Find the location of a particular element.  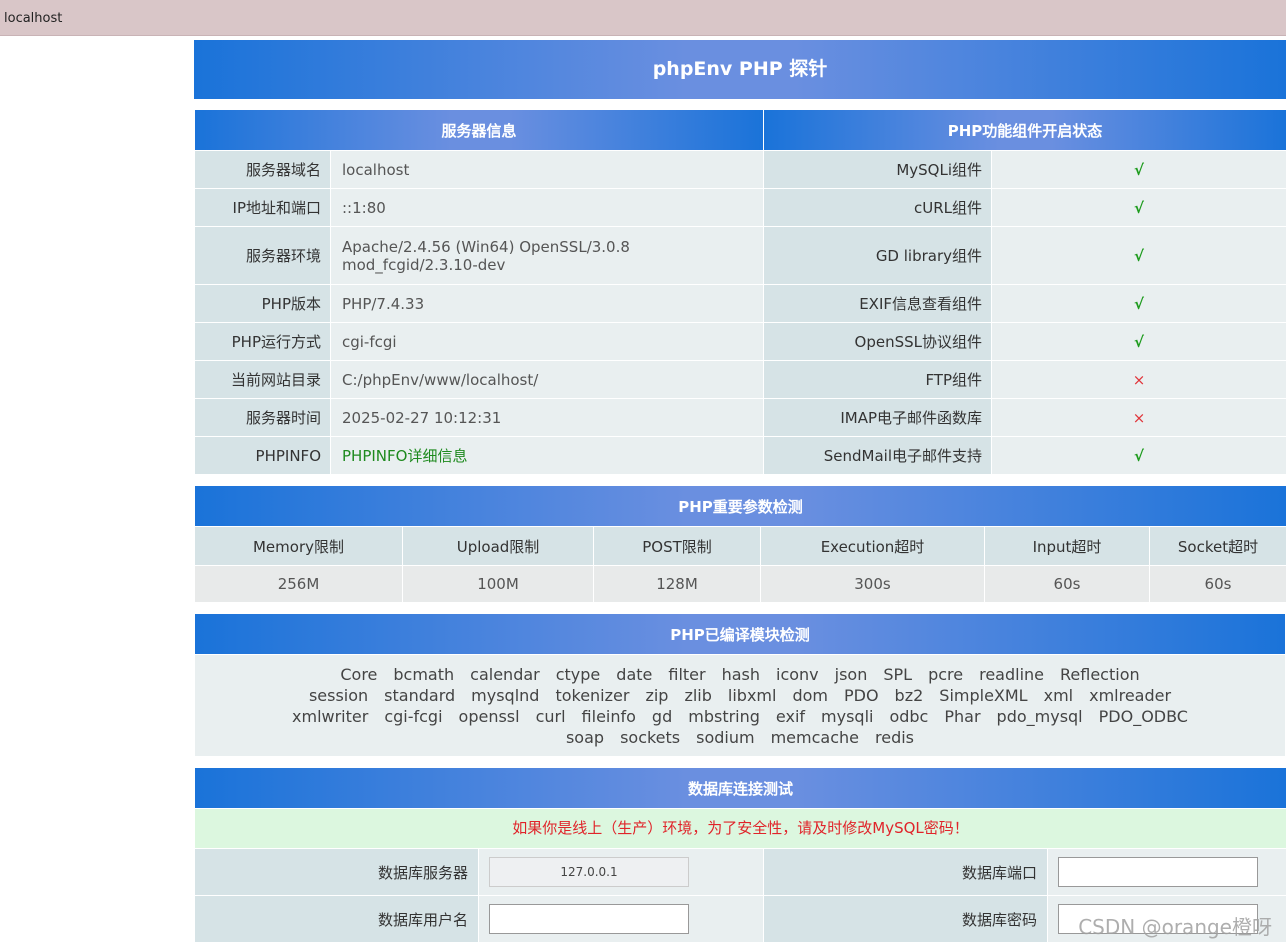

param-value: 300s is located at coordinates (872, 584).